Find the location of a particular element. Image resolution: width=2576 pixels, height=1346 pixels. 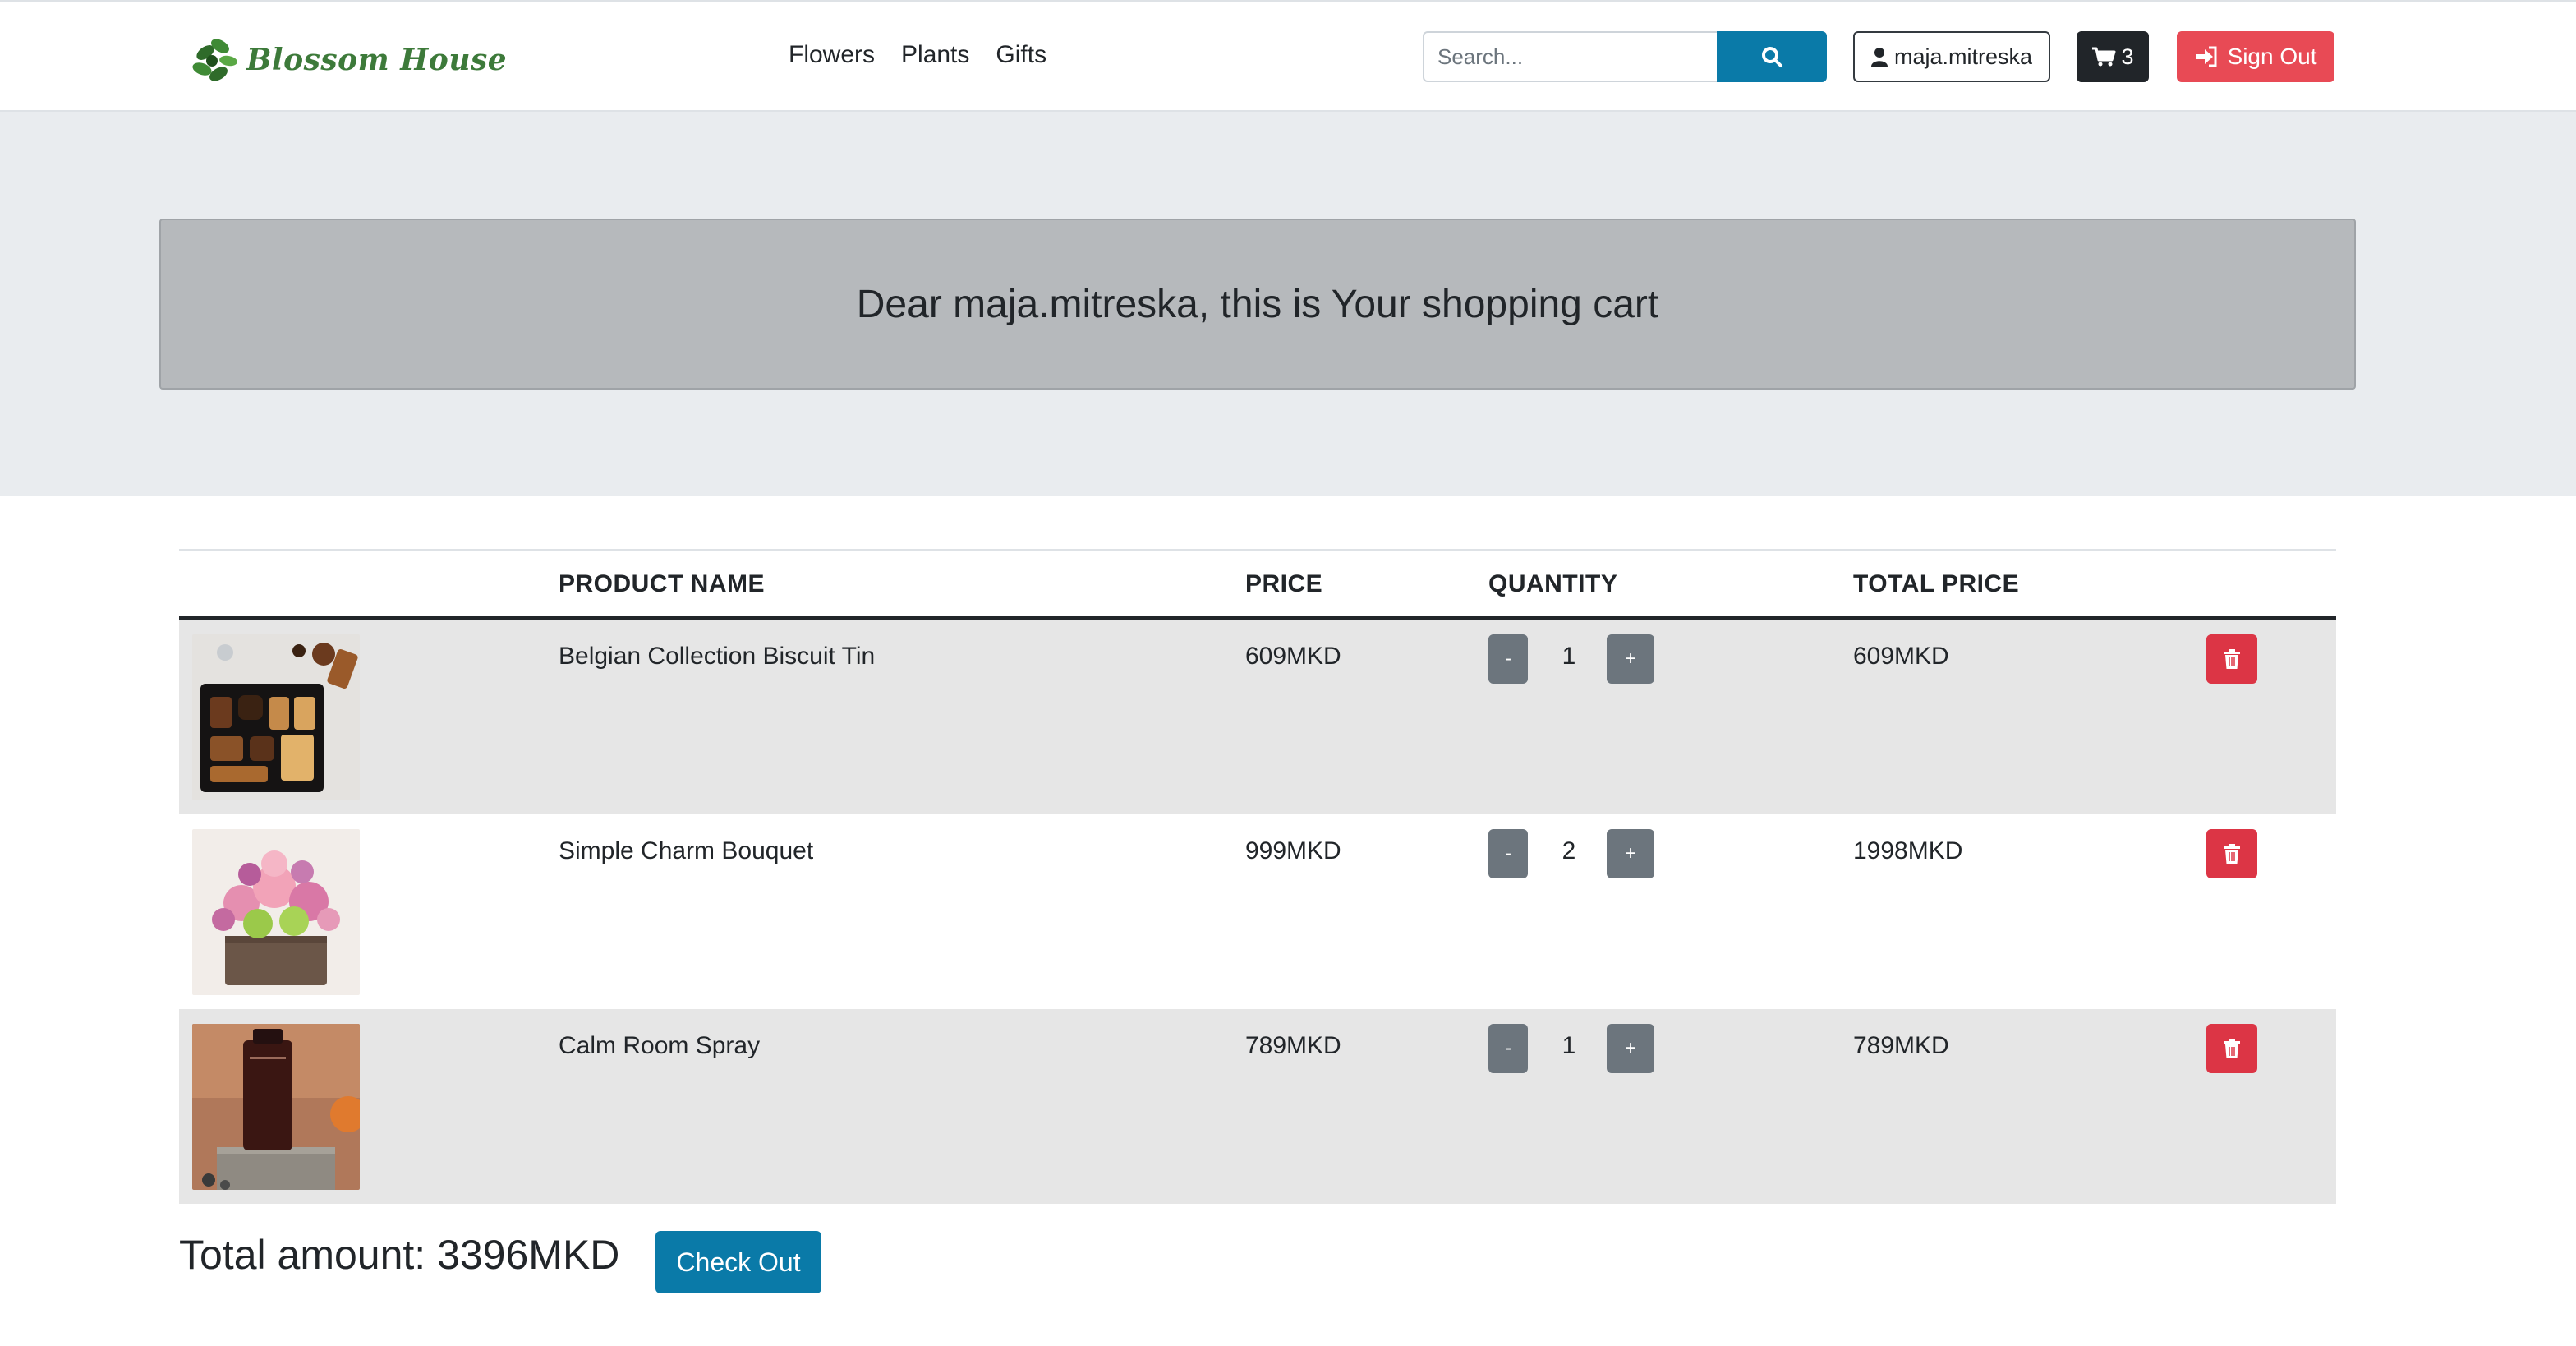

table-header: PRODUCT NAME PRICE QUANTITY TOTAL PRICE is located at coordinates (1257, 584).